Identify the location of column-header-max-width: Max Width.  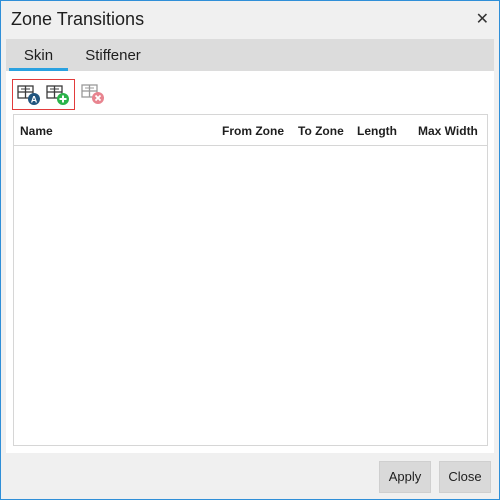
(448, 131).